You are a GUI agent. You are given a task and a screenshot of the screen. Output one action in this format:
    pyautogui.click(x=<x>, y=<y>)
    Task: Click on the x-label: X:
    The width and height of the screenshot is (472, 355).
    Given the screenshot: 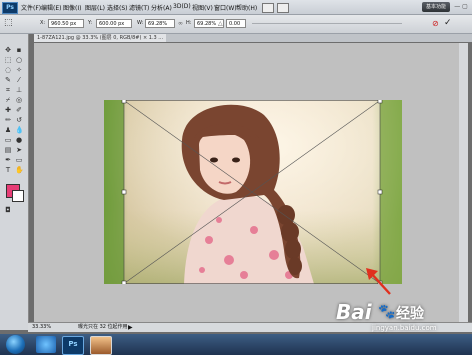 What is the action you would take?
    pyautogui.click(x=43, y=23)
    